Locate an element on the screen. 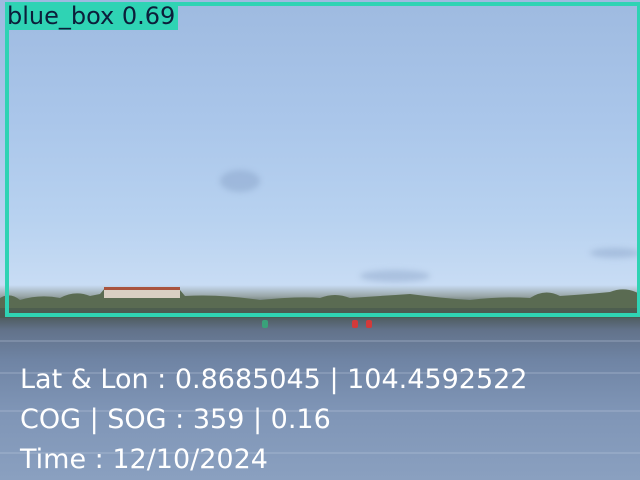 This screenshot has height=480, width=640. water-ripple is located at coordinates (320, 341).